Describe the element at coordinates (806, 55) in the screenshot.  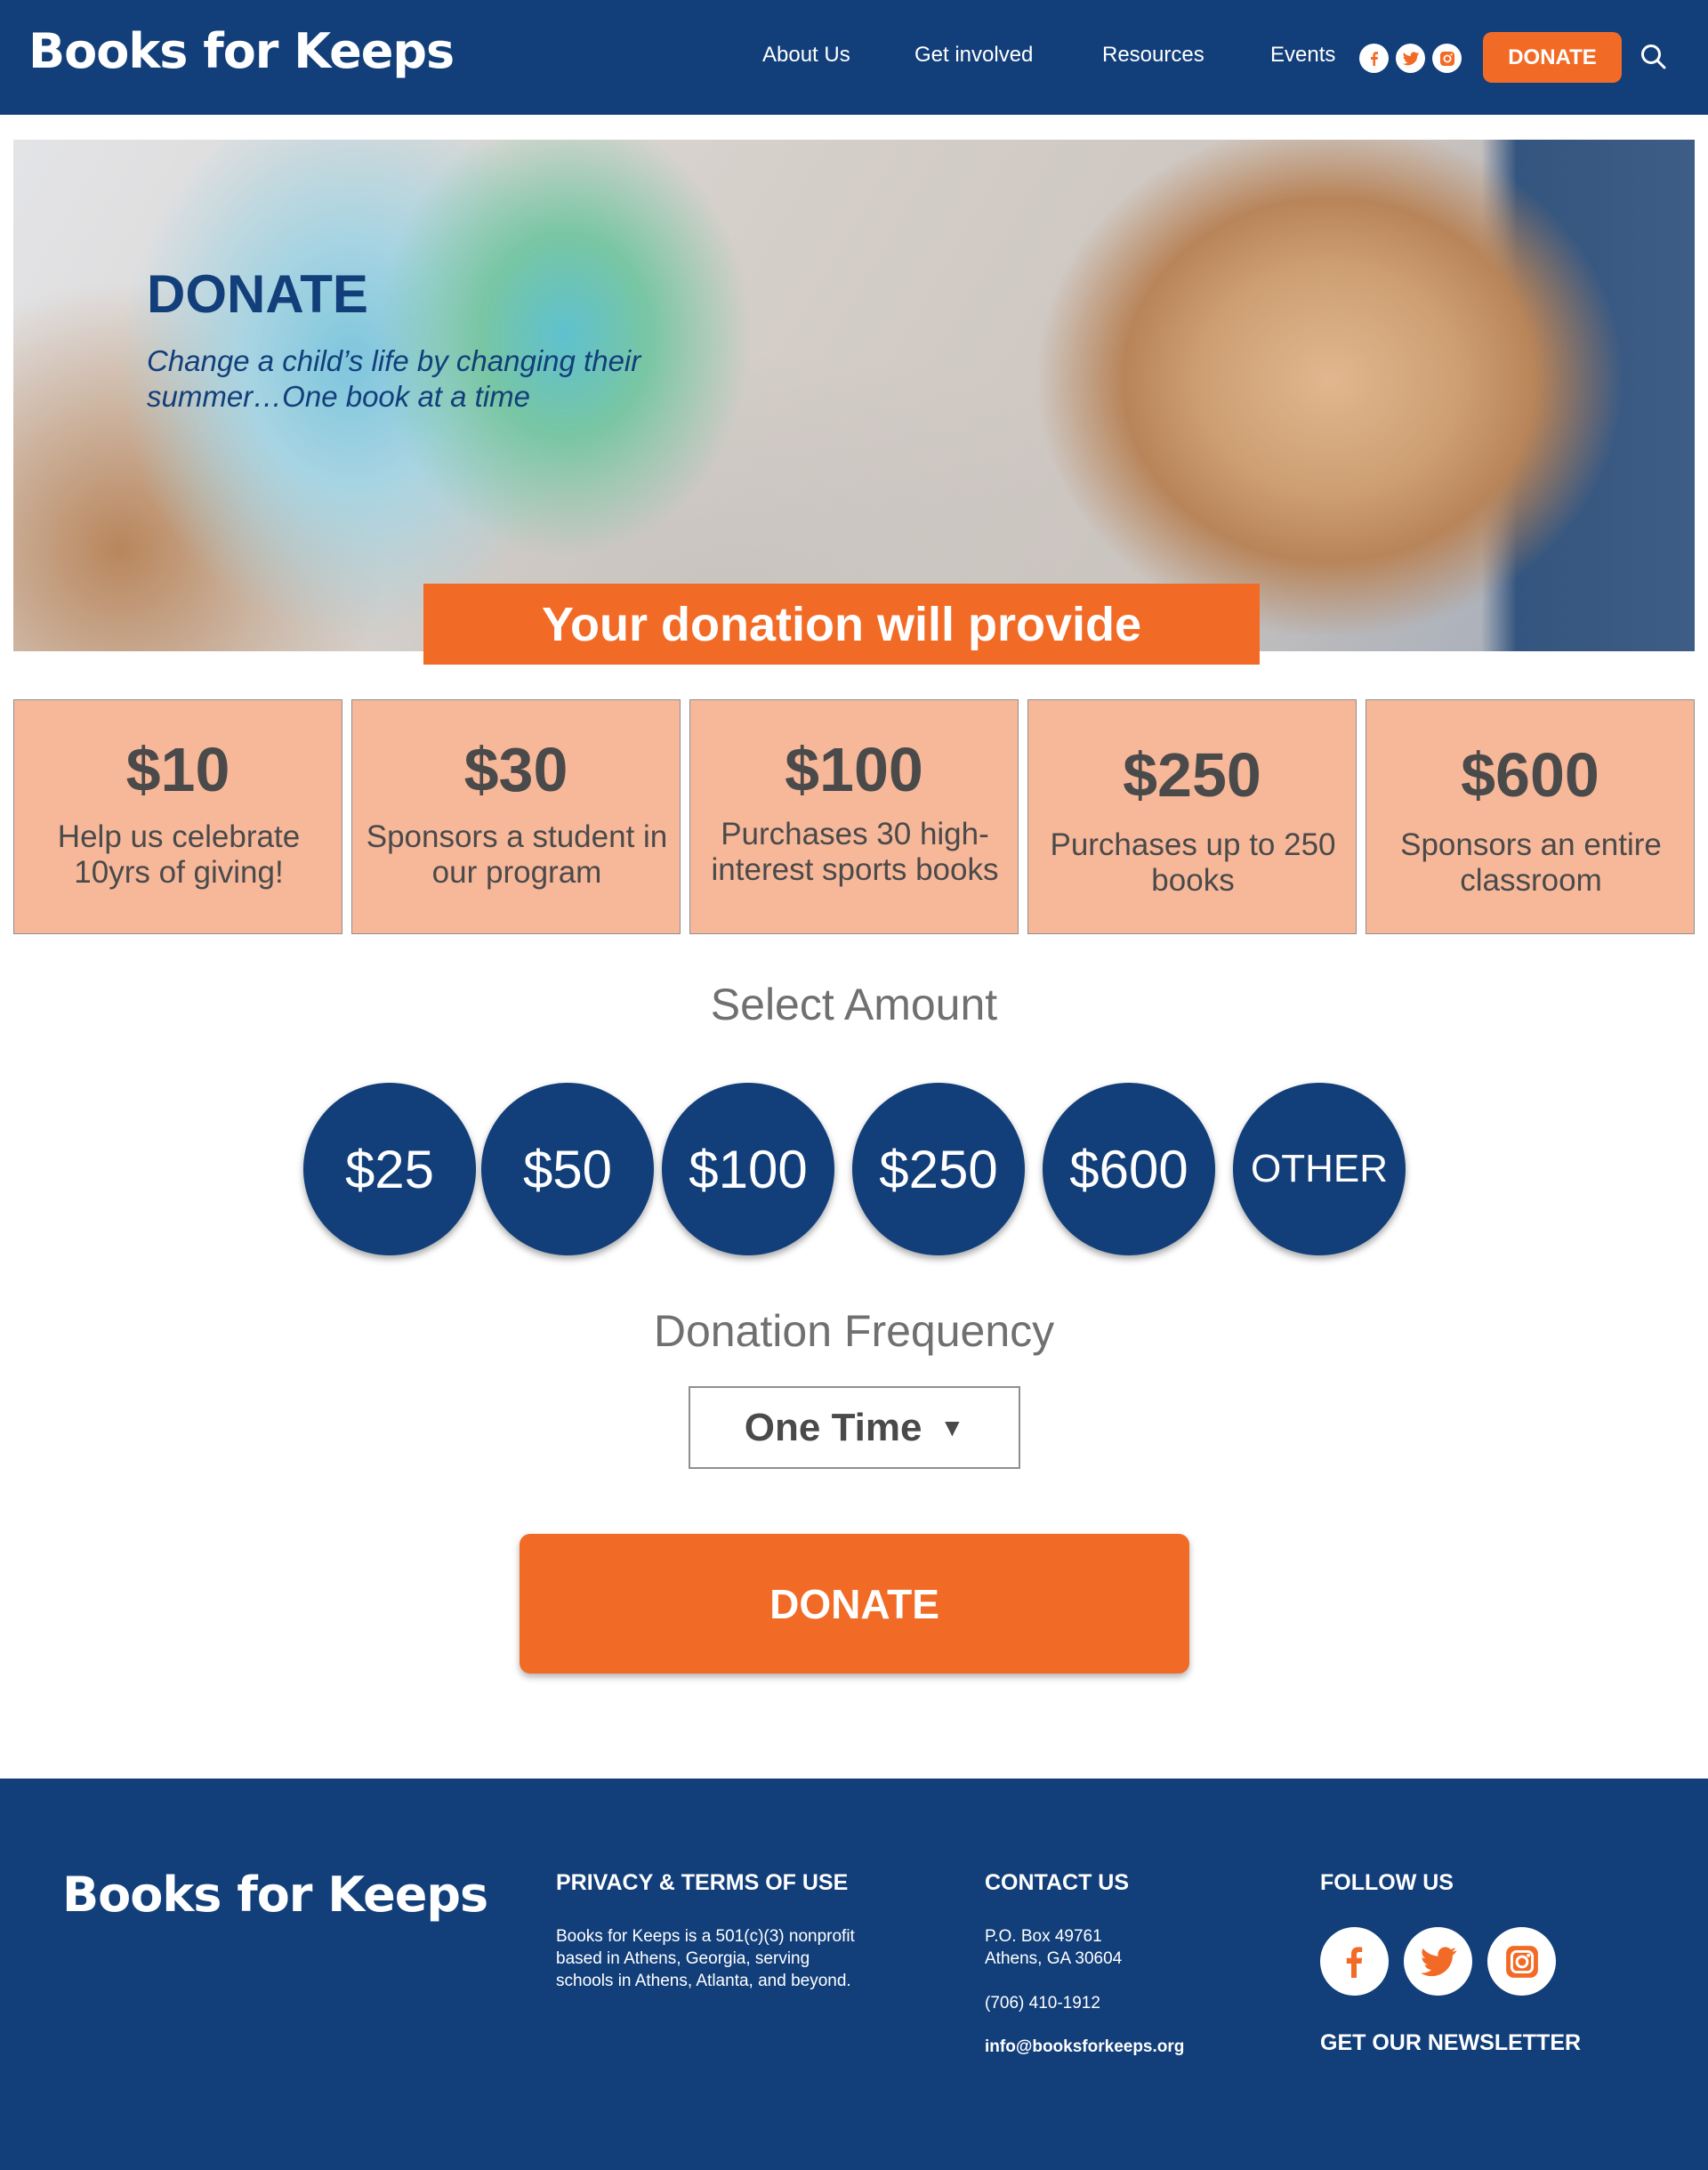
I see `nav-about-us: About Us` at that location.